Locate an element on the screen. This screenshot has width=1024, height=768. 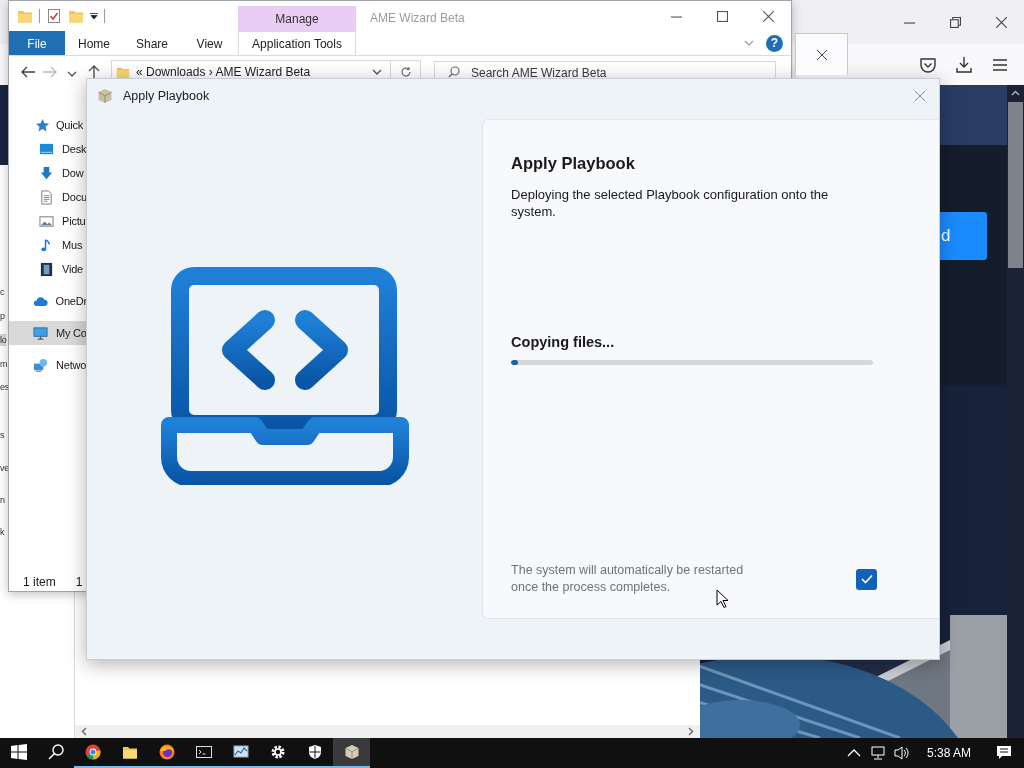
file-menu-button: File is located at coordinates (37, 43).